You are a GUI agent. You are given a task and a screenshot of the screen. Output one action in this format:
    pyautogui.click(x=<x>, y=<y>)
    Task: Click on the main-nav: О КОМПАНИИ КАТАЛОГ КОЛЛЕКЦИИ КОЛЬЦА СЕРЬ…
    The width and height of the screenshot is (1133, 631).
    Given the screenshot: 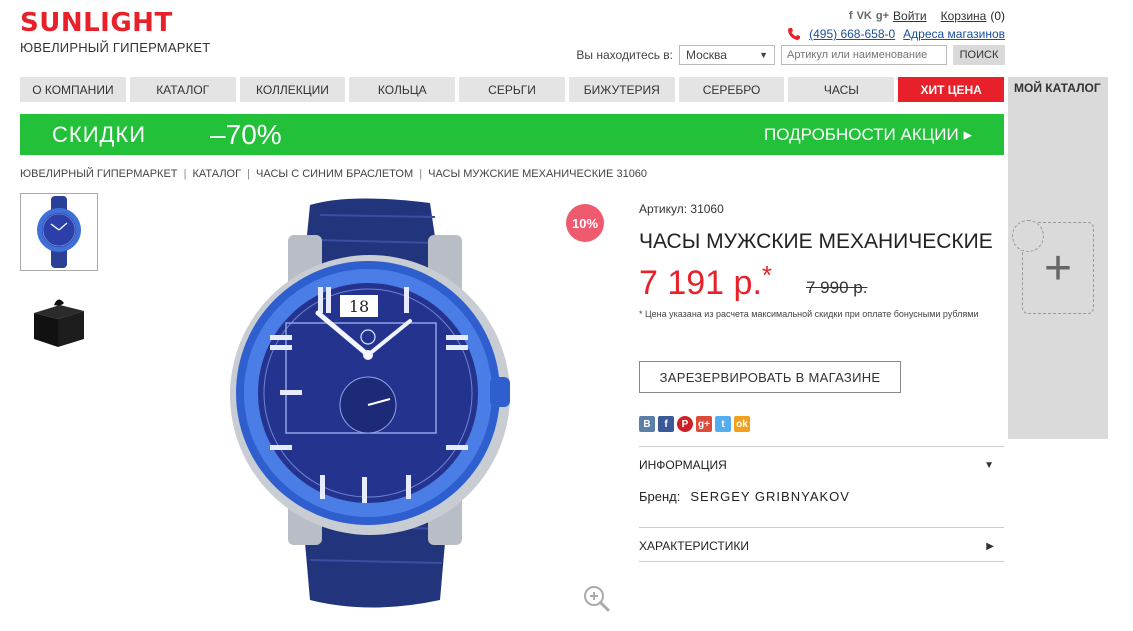 What is the action you would take?
    pyautogui.click(x=512, y=89)
    